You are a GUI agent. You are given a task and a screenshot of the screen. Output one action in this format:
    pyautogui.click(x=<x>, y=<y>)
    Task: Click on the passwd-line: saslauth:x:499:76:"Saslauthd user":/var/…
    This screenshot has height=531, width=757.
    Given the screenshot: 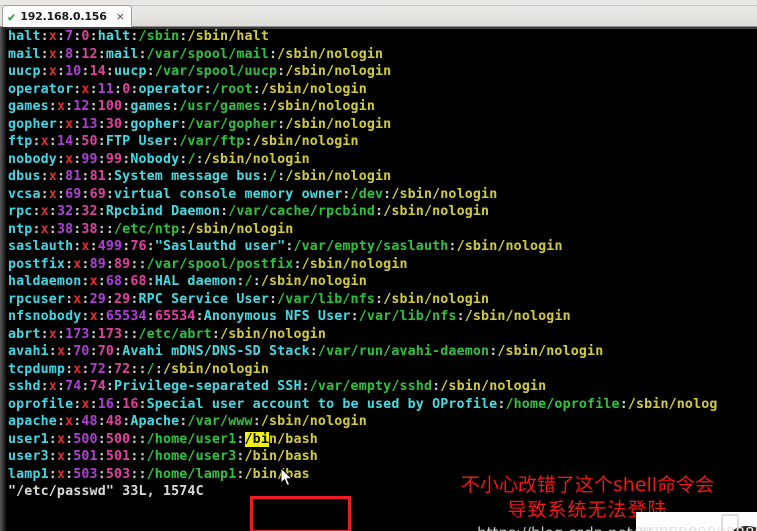 What is the action you would take?
    pyautogui.click(x=285, y=246)
    